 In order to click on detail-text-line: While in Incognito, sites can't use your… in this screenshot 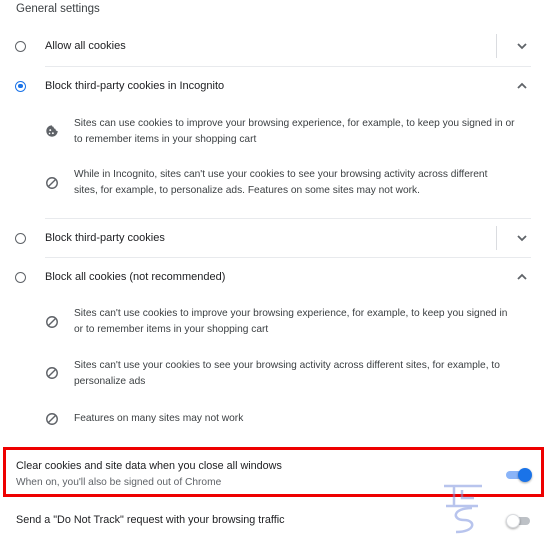, I will do `click(281, 174)`.